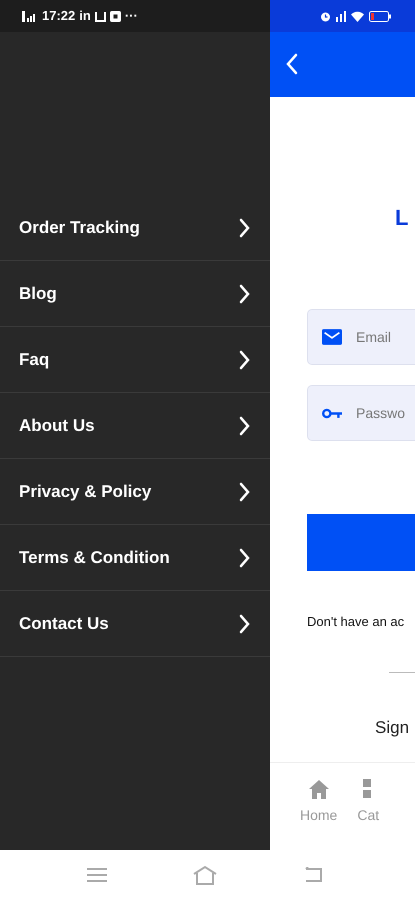 Image resolution: width=415 pixels, height=900 pixels. Describe the element at coordinates (135, 492) in the screenshot. I see `menu-item: Privacy & Policy` at that location.